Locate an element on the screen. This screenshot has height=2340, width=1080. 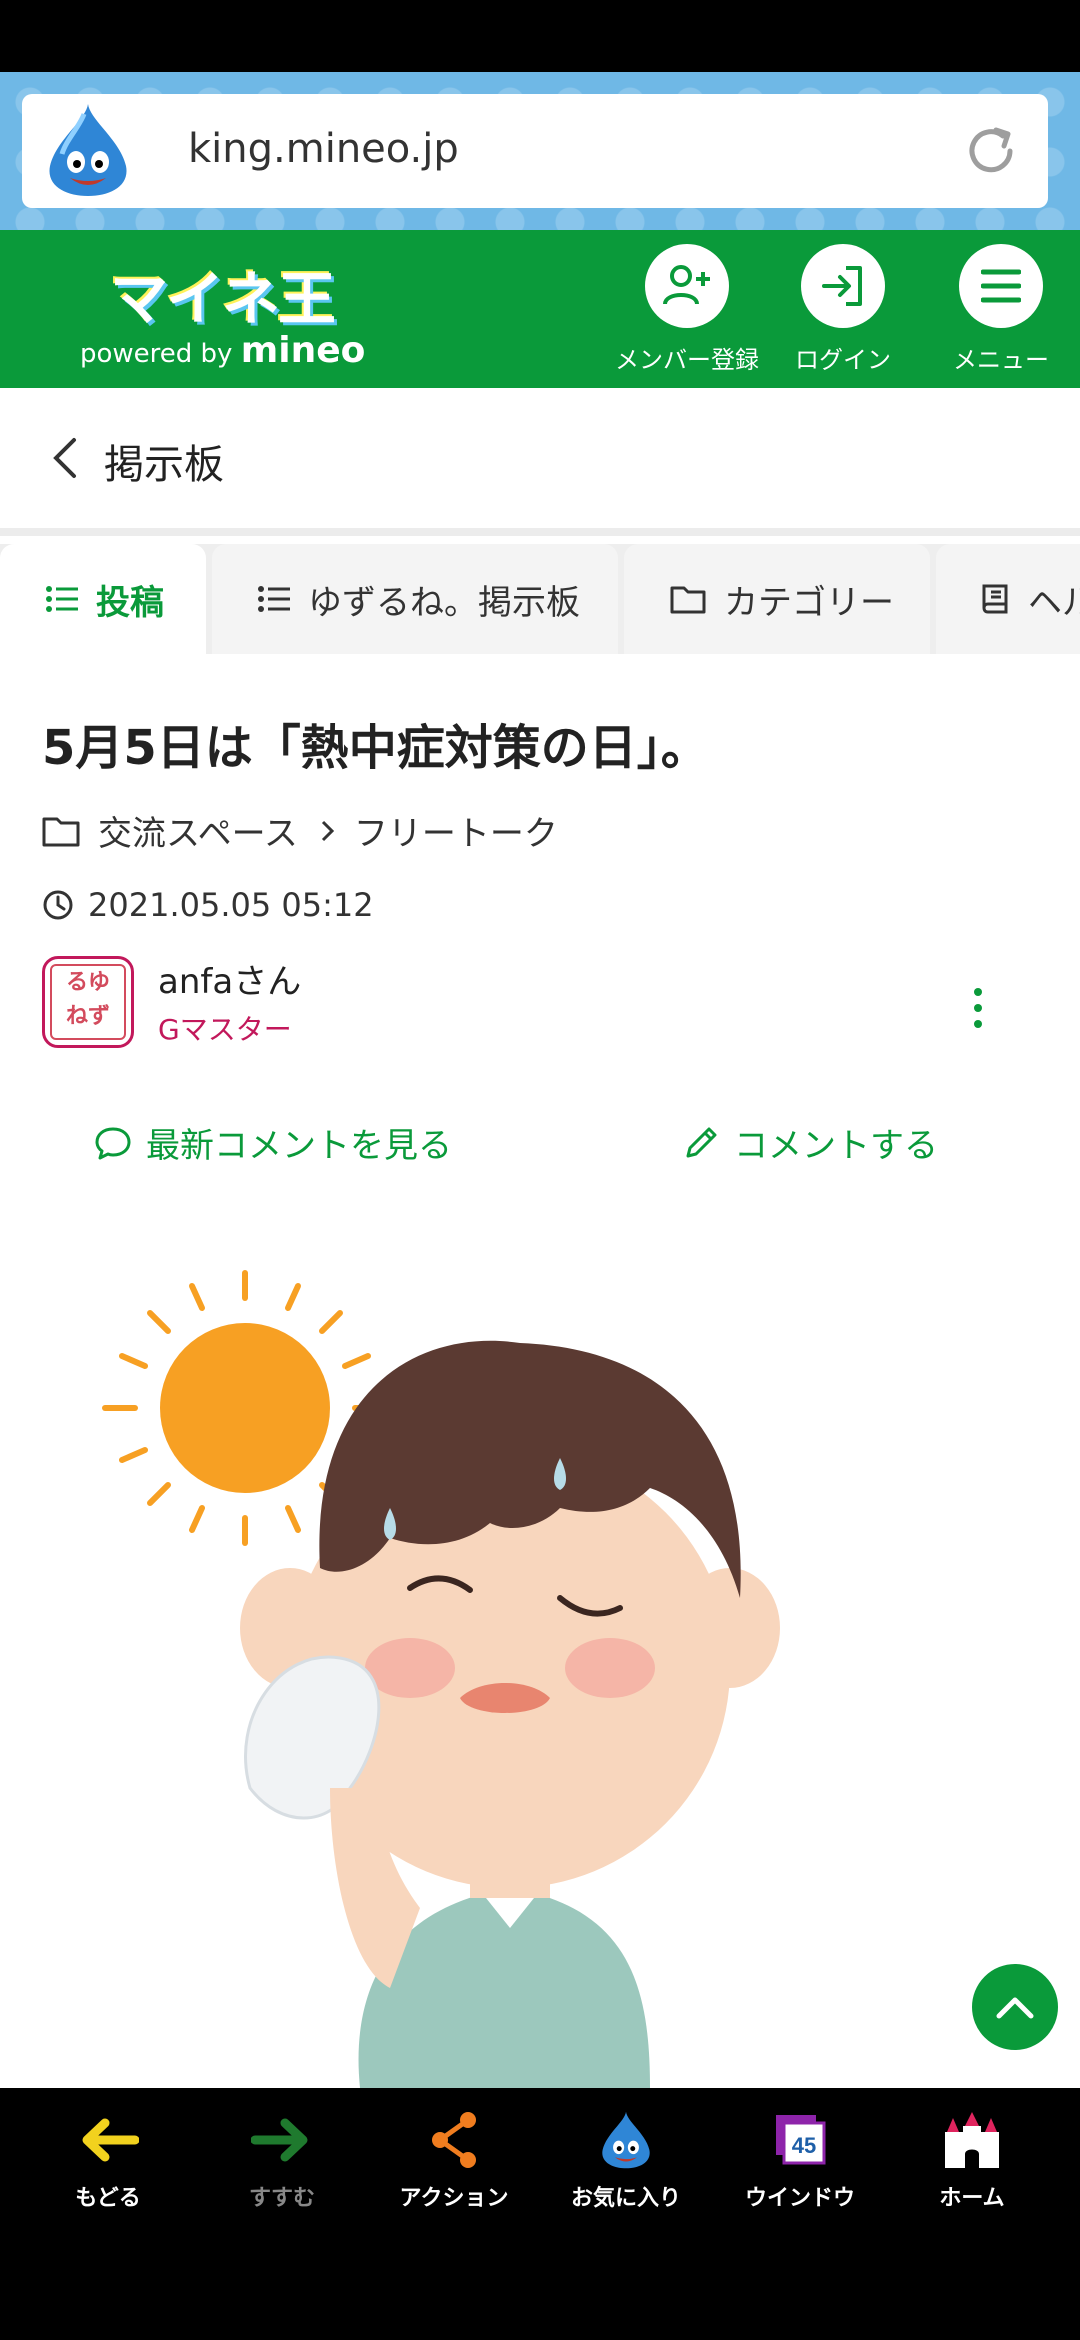
member-register-label: メンバー登録 is located at coordinates (687, 360).